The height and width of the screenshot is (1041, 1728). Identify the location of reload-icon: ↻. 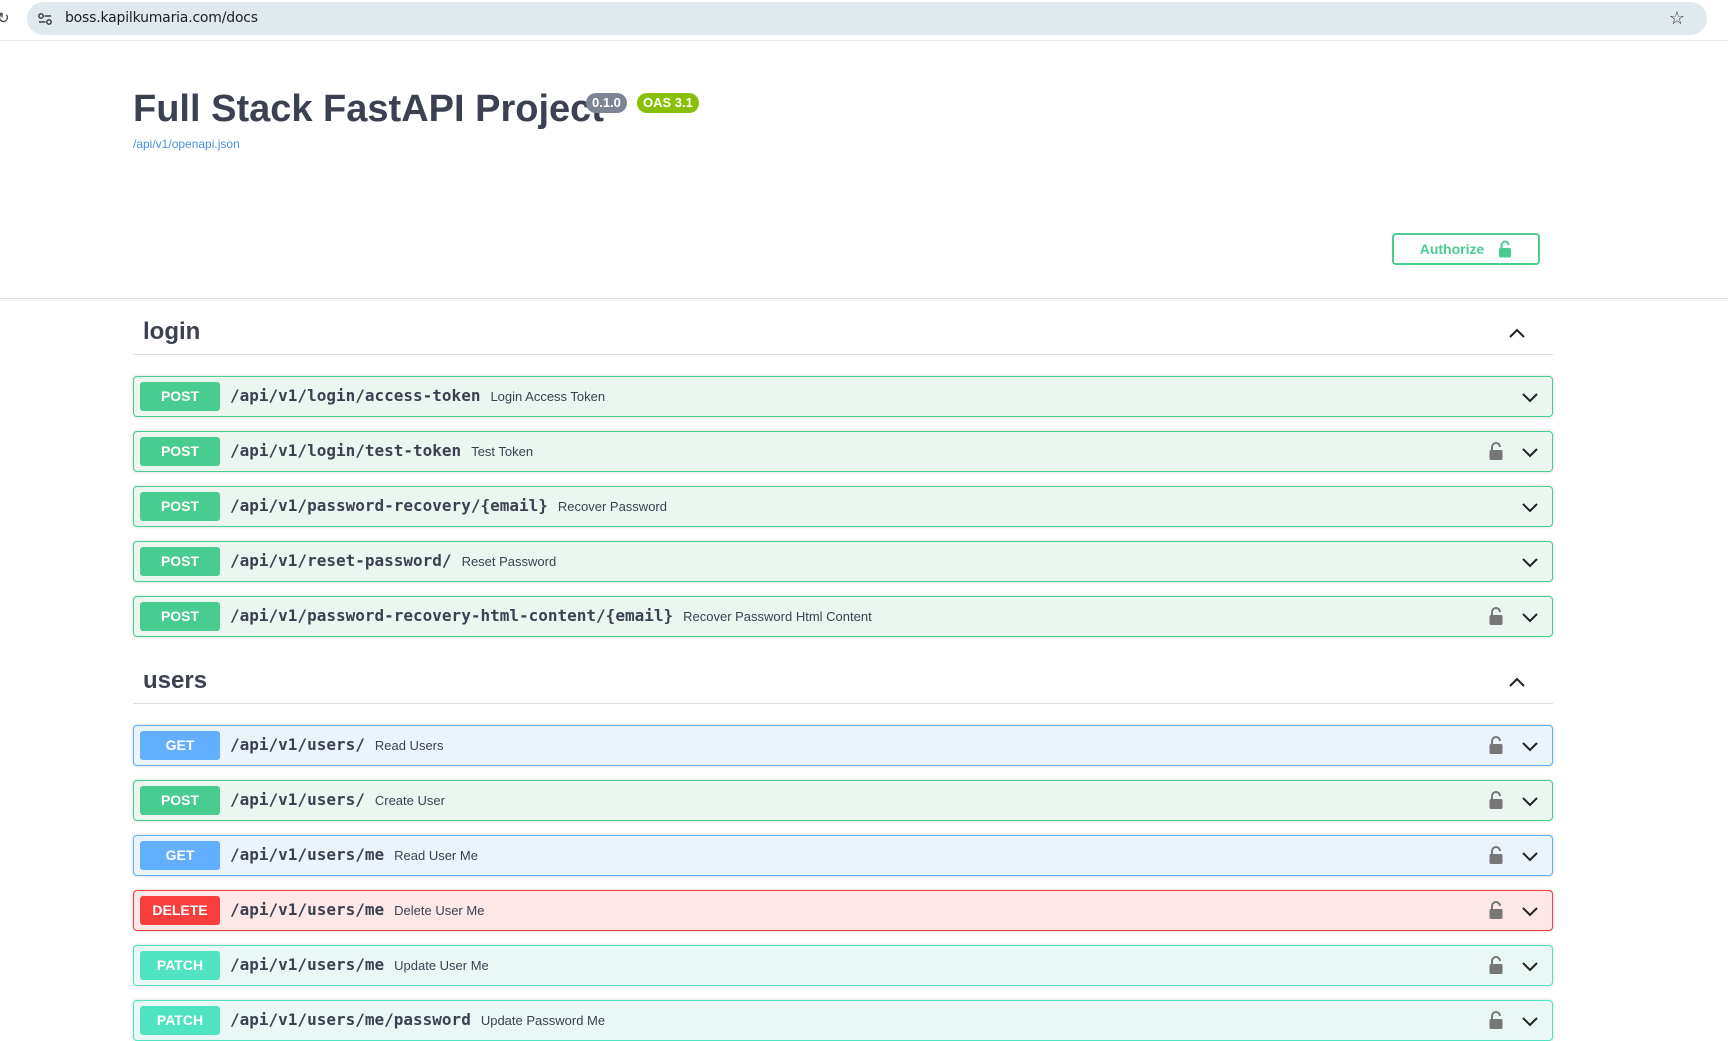
(5, 18).